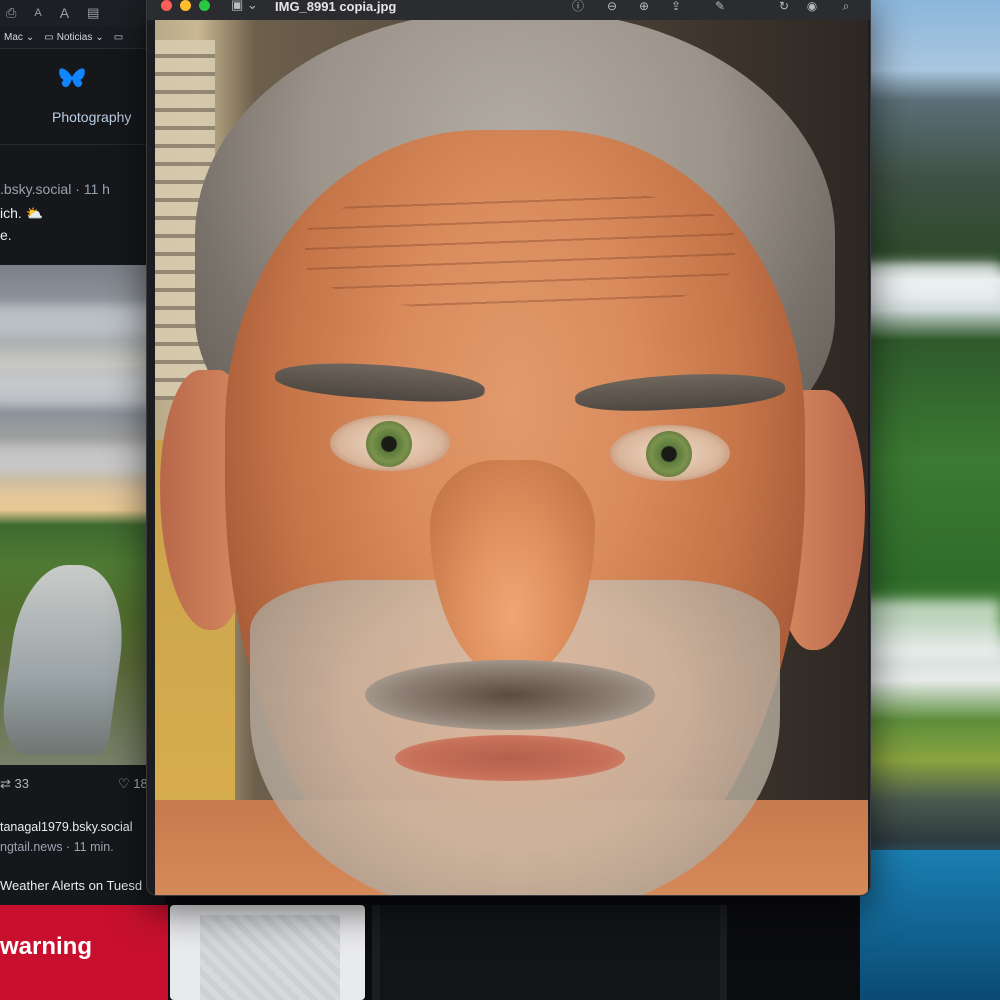  What do you see at coordinates (676, 7) in the screenshot?
I see `share-icon: ⇪` at bounding box center [676, 7].